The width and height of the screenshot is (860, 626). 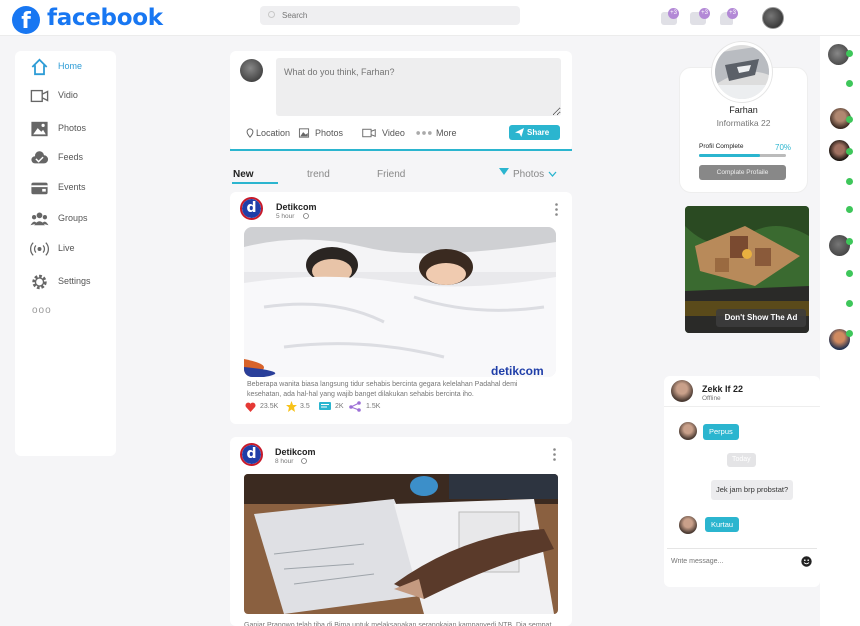 I want to click on bed-photo, so click(x=400, y=302).